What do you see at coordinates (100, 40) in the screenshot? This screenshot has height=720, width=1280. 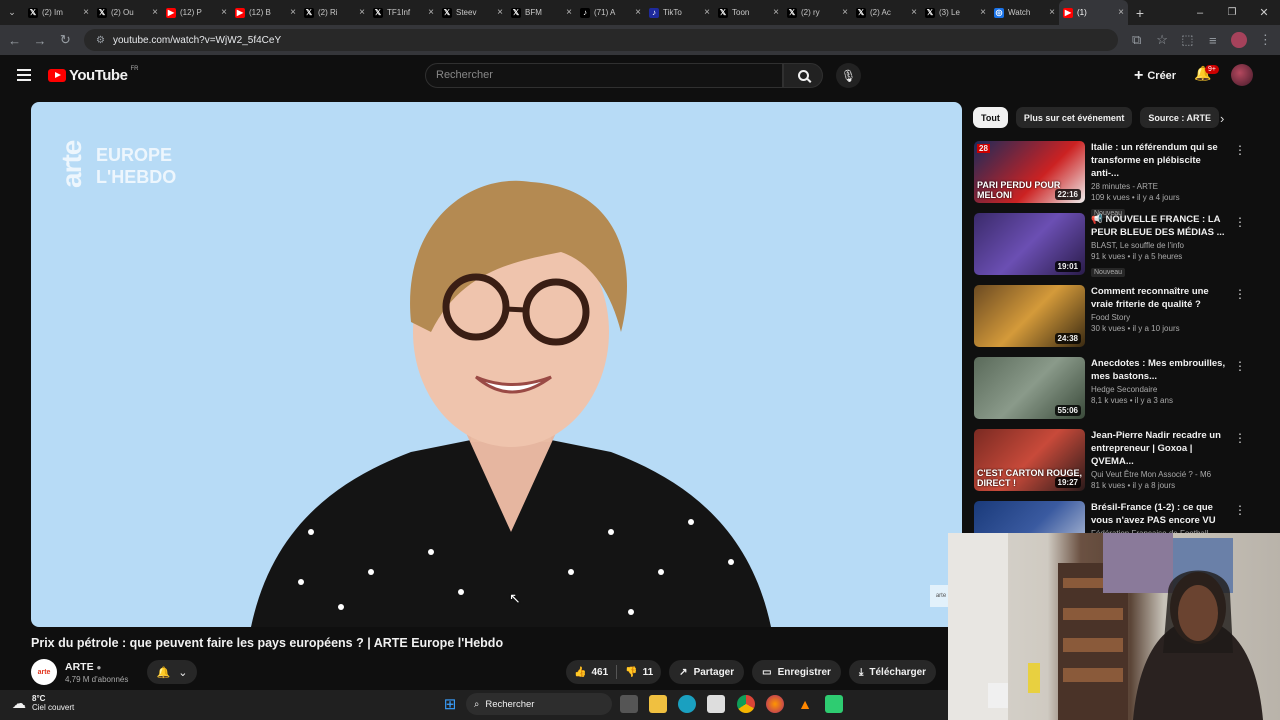 I see `site-info-icon: ⚙` at bounding box center [100, 40].